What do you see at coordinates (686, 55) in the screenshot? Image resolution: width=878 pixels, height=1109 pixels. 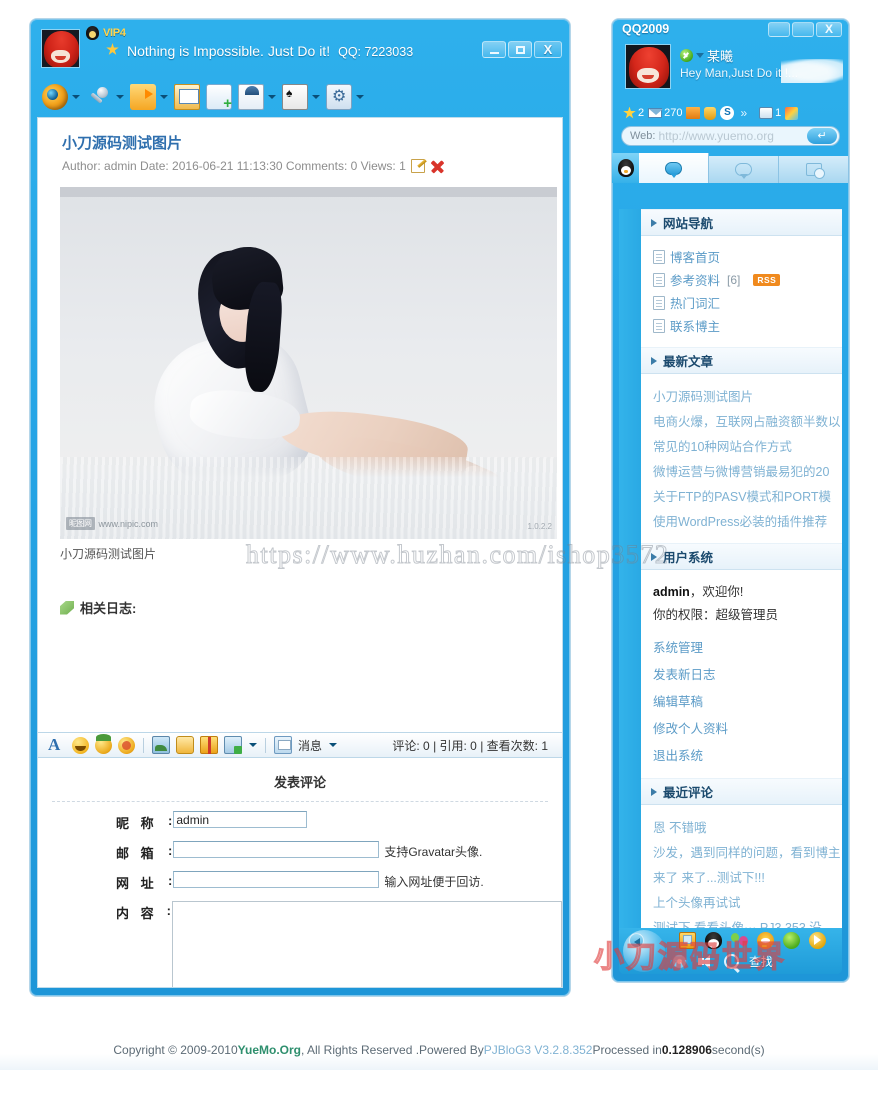 I see `online-status-icon` at bounding box center [686, 55].